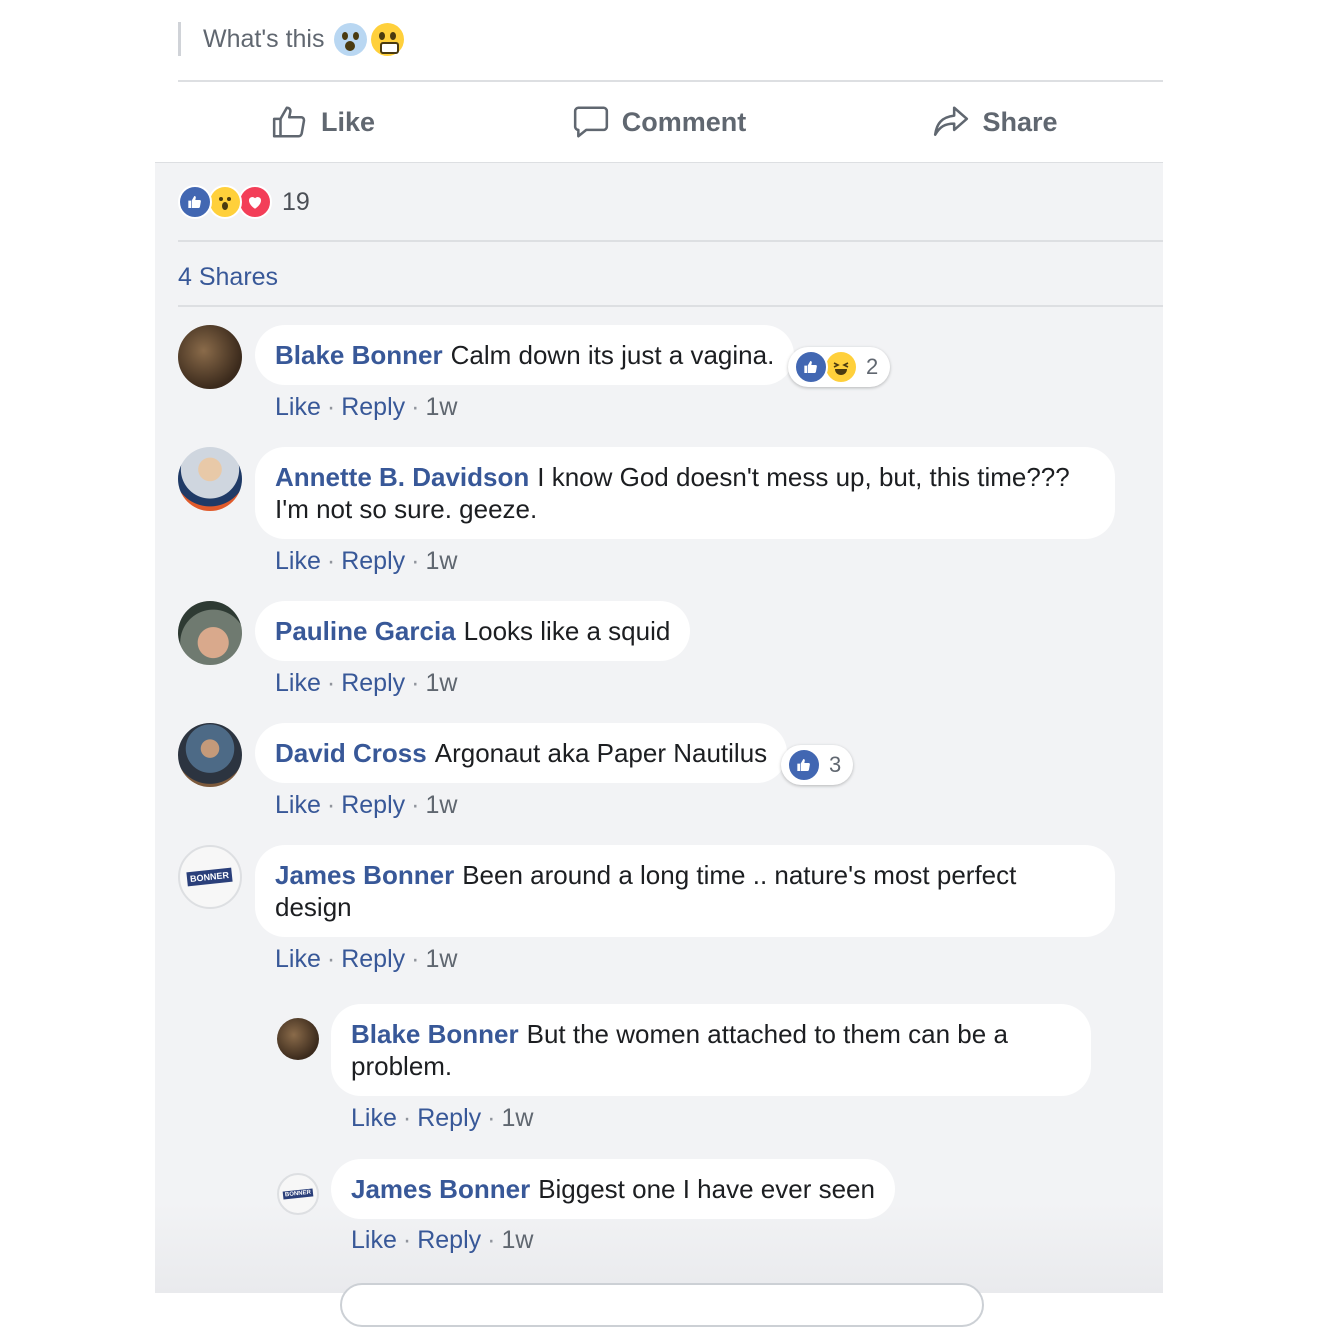 This screenshot has width=1318, height=1327. I want to click on reply-text: Biggest one I have ever seen, so click(706, 1189).